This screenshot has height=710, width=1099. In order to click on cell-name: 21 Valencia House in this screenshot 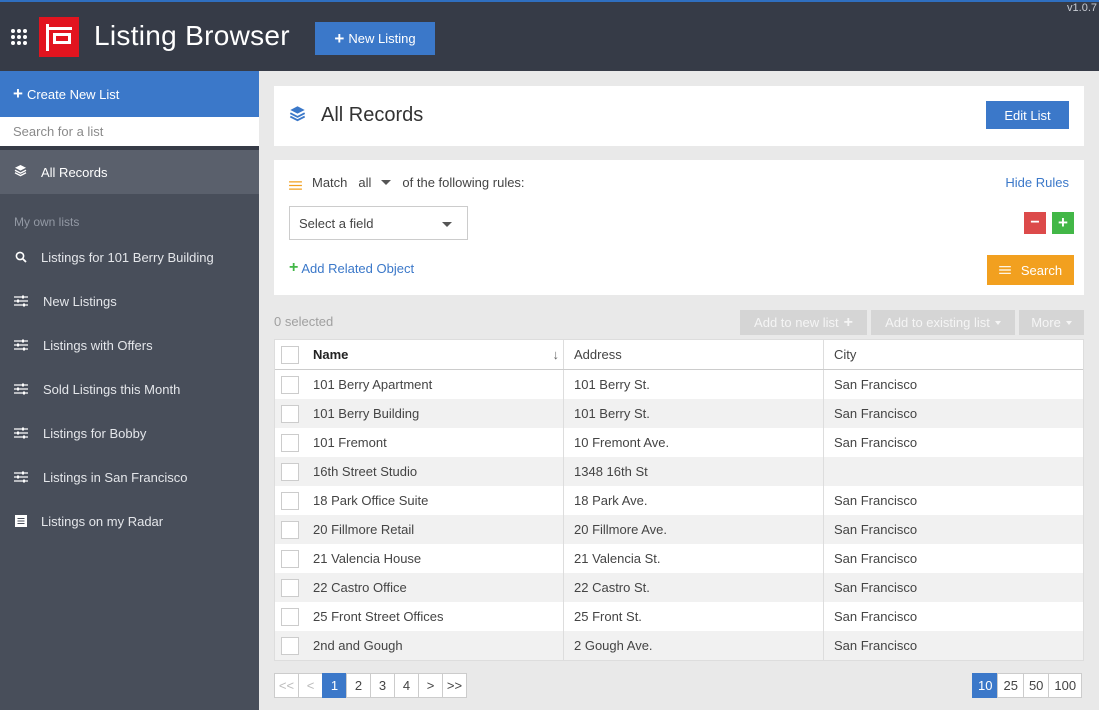, I will do `click(434, 558)`.